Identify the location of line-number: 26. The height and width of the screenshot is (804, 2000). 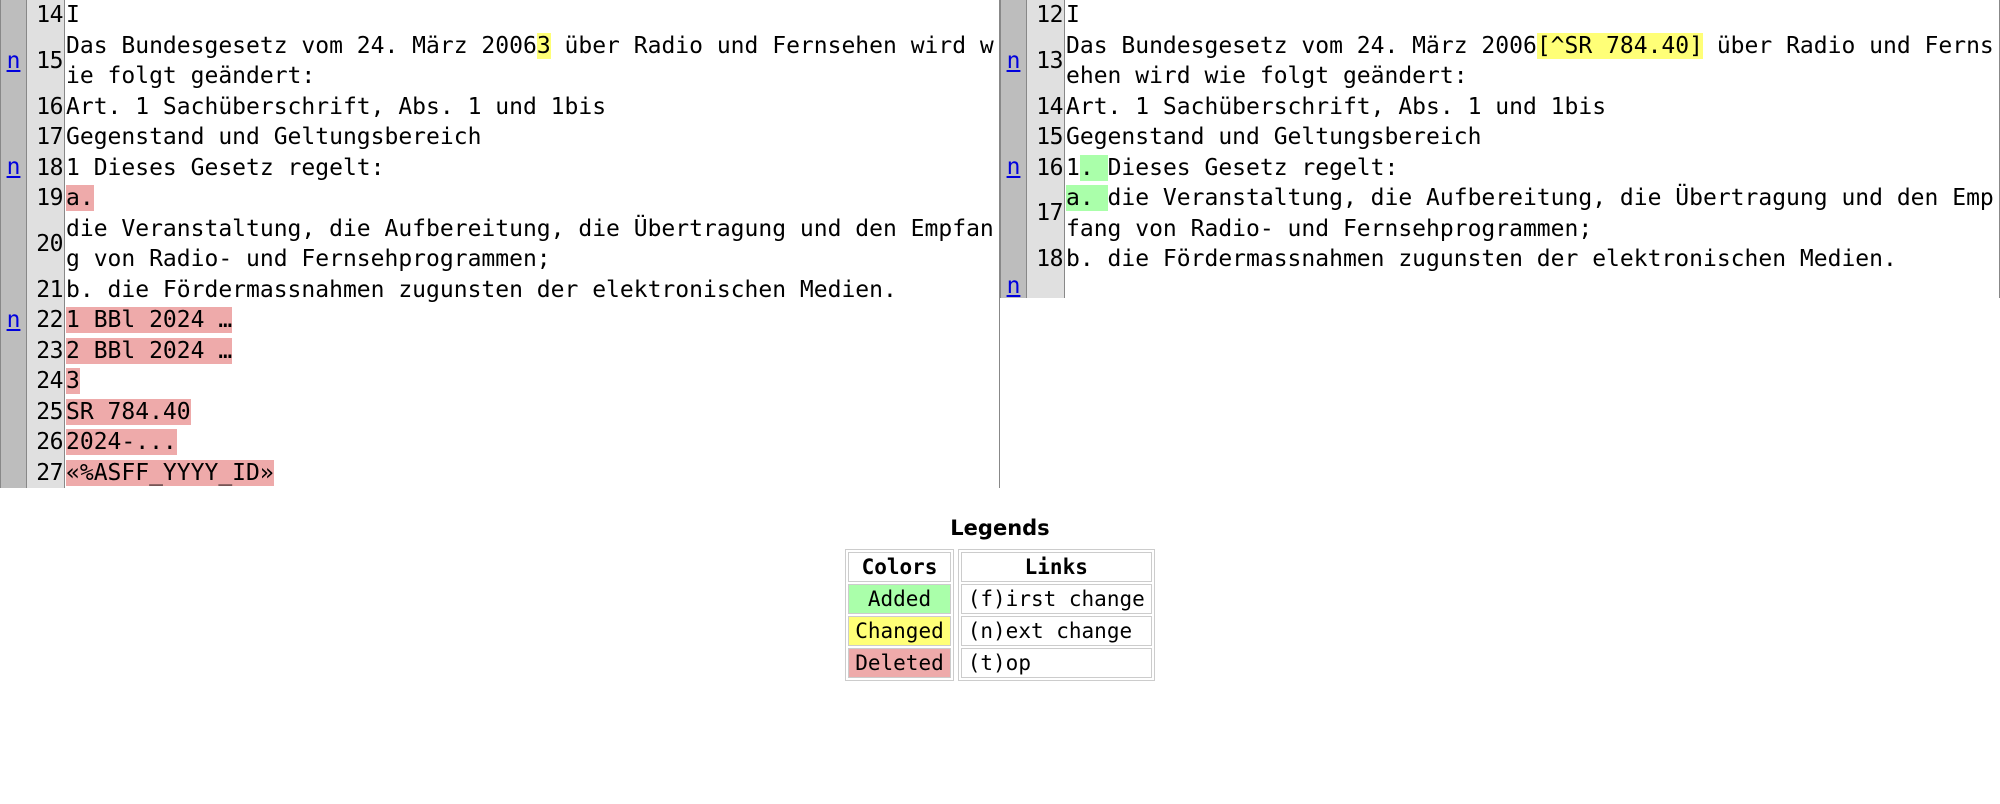
(46, 442).